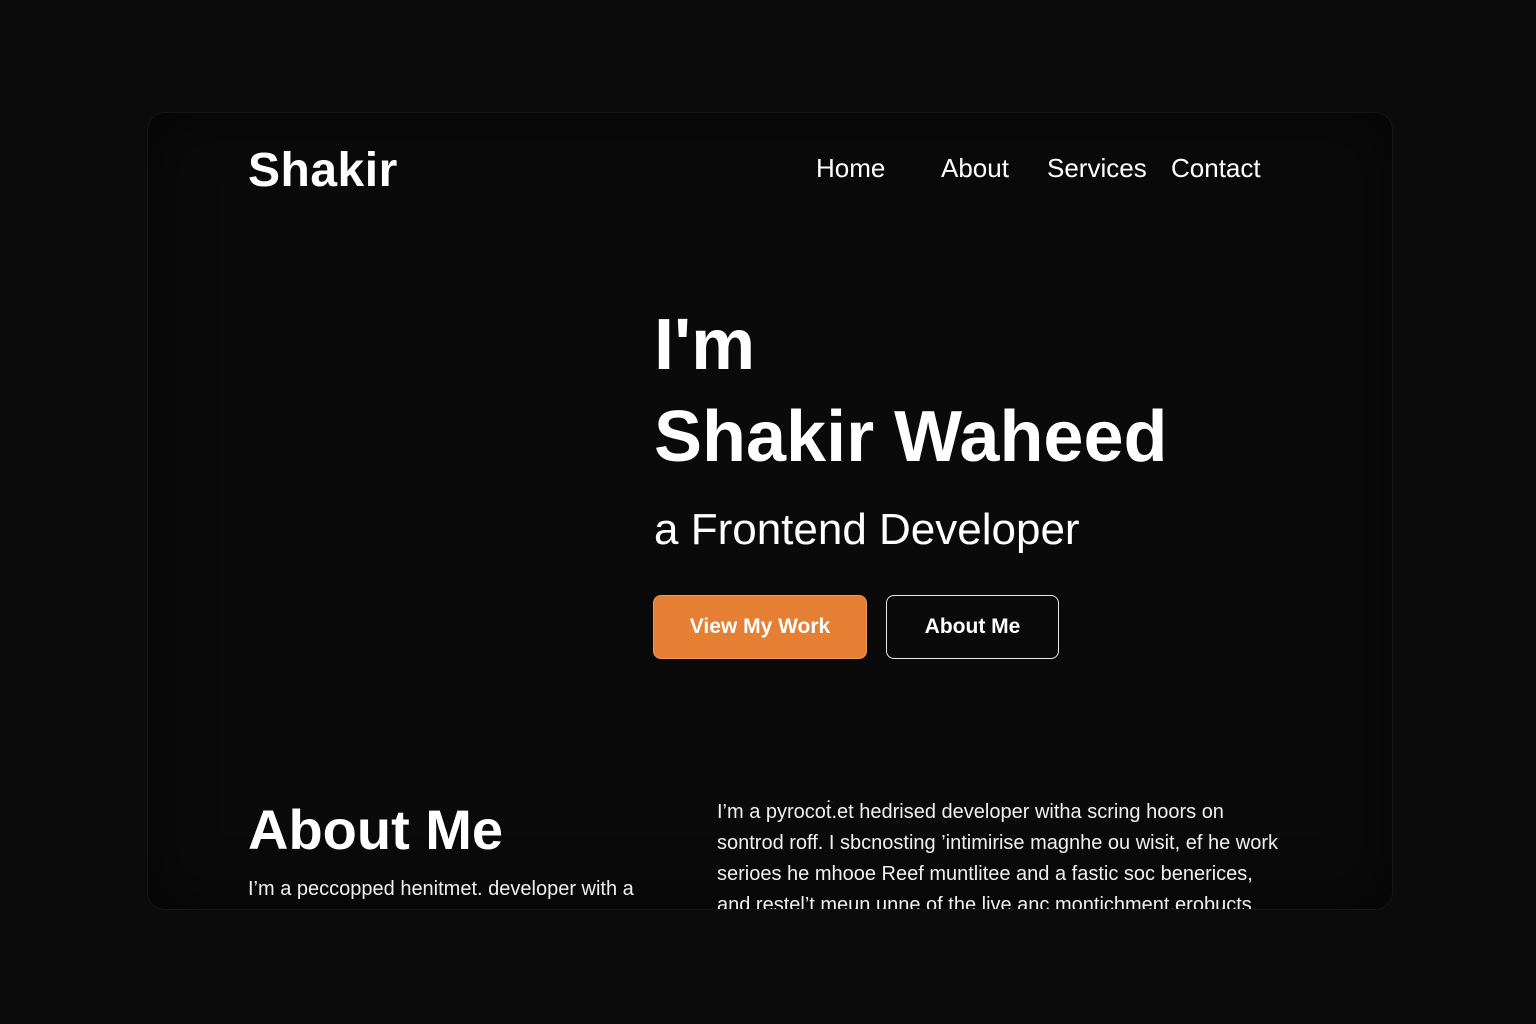 The height and width of the screenshot is (1024, 1536). What do you see at coordinates (867, 529) in the screenshot?
I see `hero-role: a Frontend Developer` at bounding box center [867, 529].